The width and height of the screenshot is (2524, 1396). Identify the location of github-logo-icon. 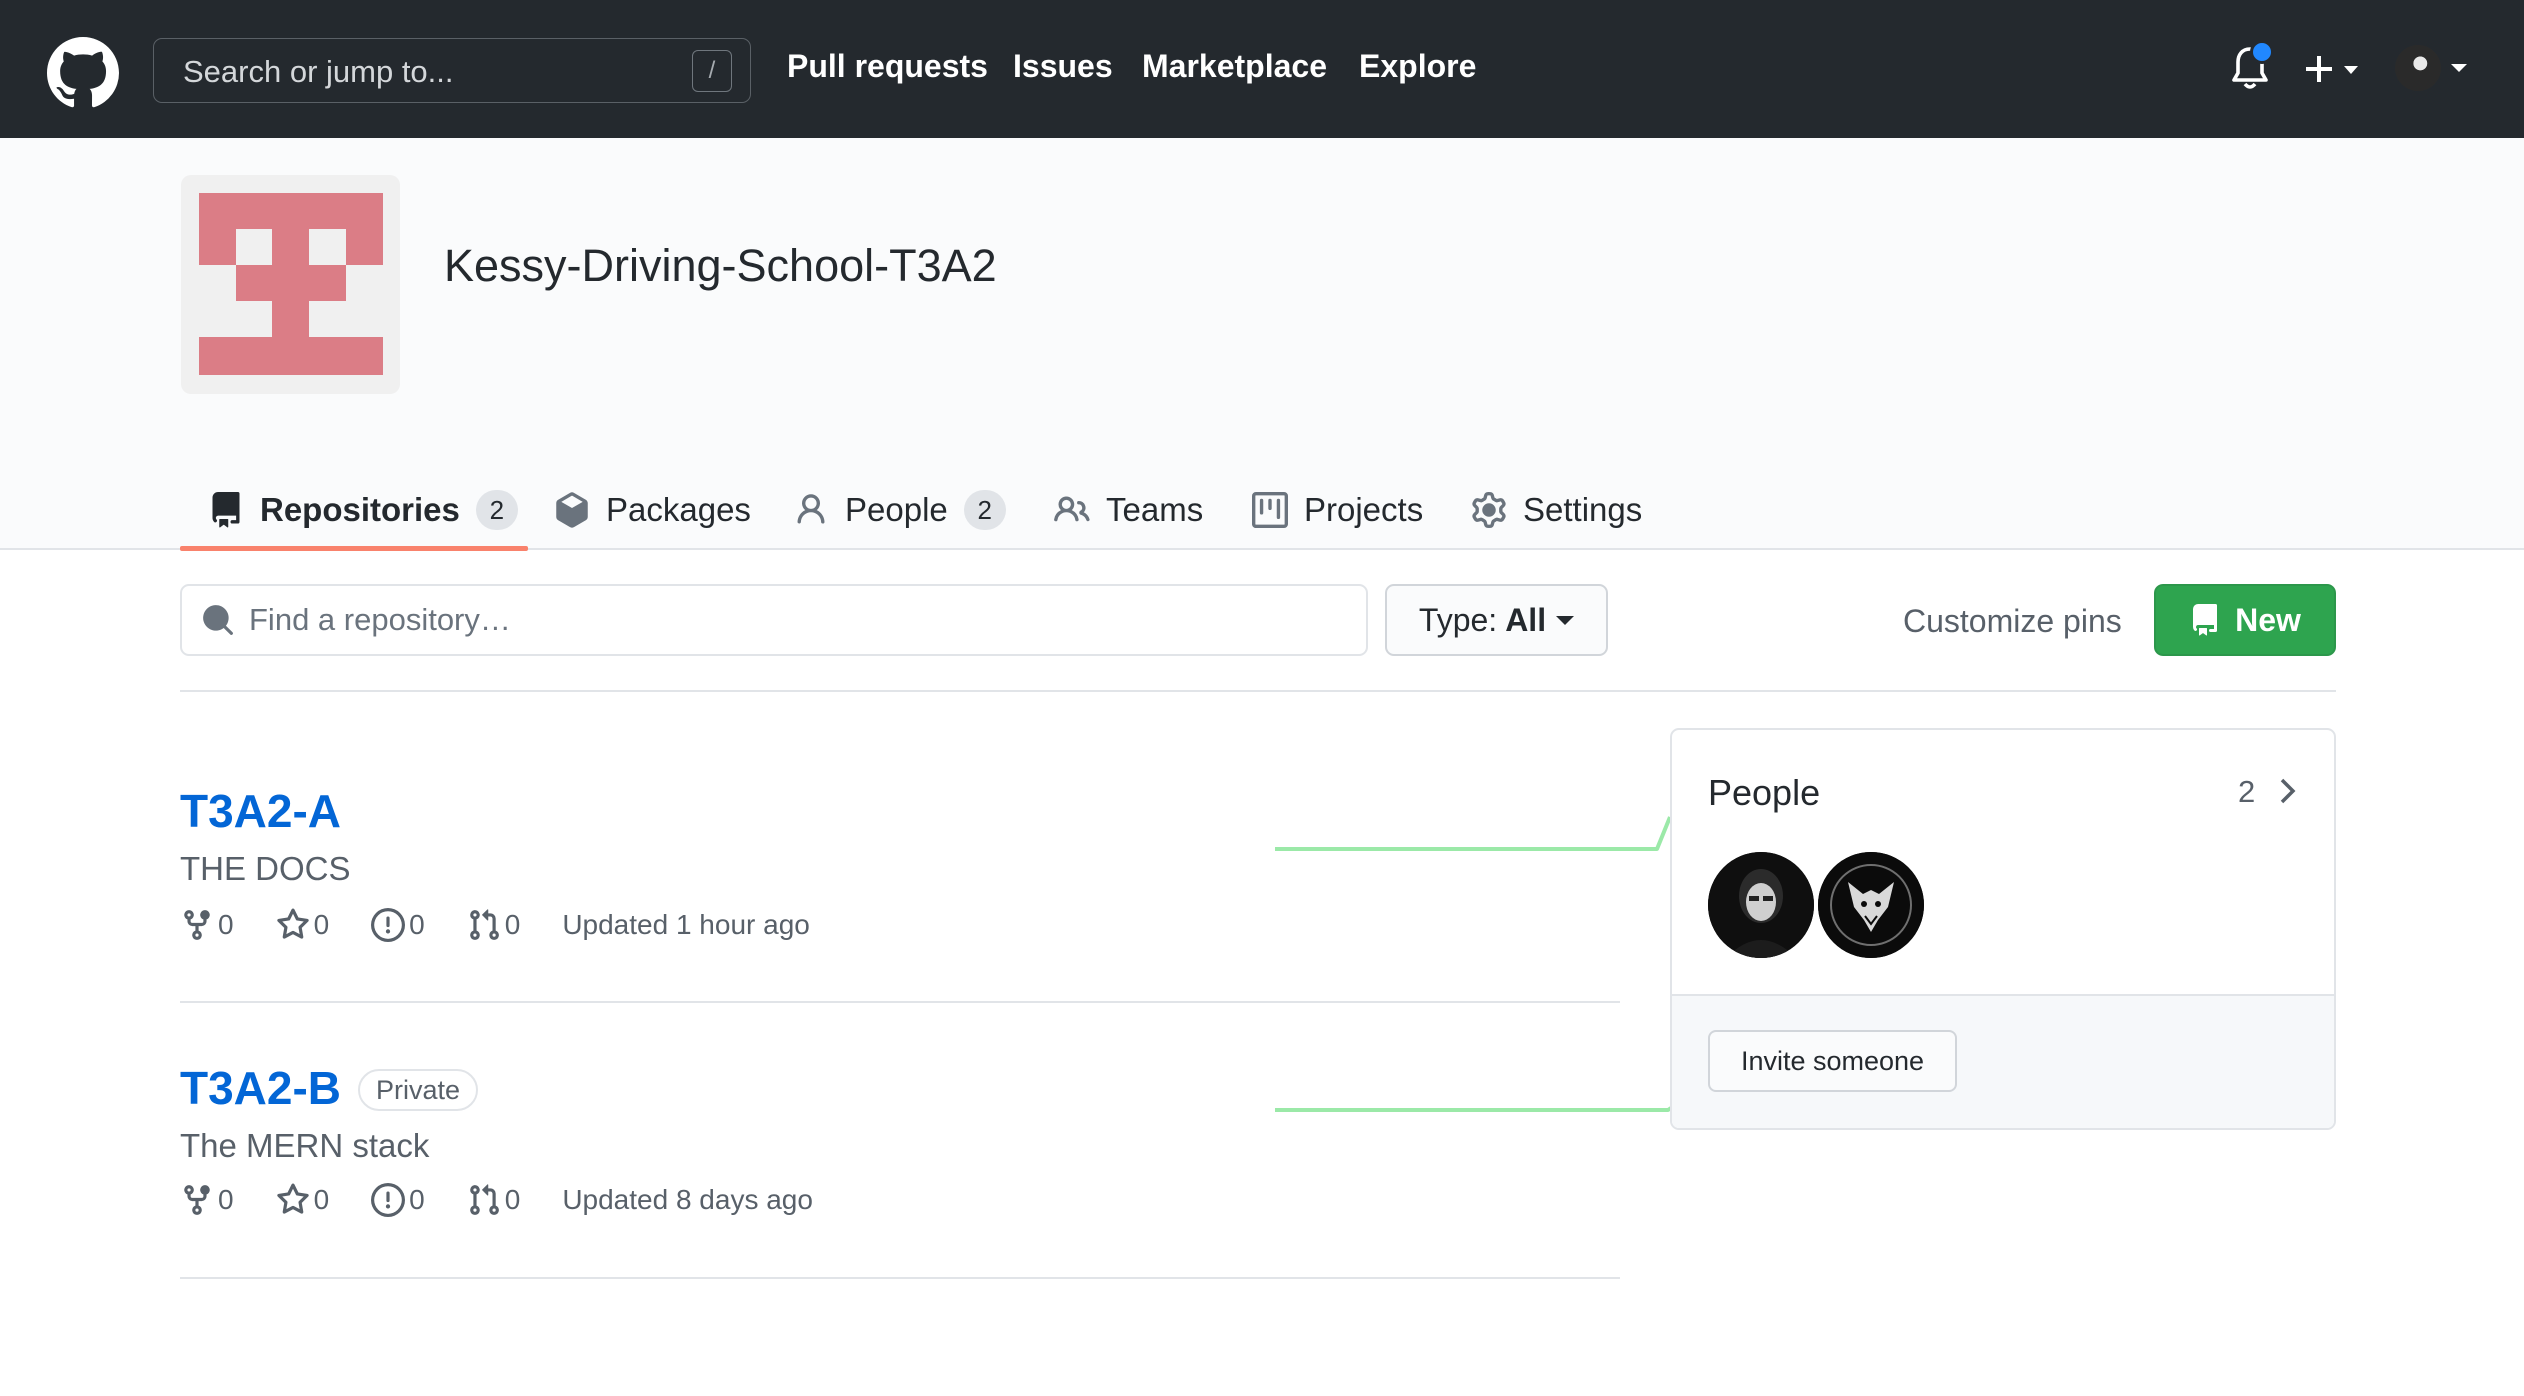
(83, 73).